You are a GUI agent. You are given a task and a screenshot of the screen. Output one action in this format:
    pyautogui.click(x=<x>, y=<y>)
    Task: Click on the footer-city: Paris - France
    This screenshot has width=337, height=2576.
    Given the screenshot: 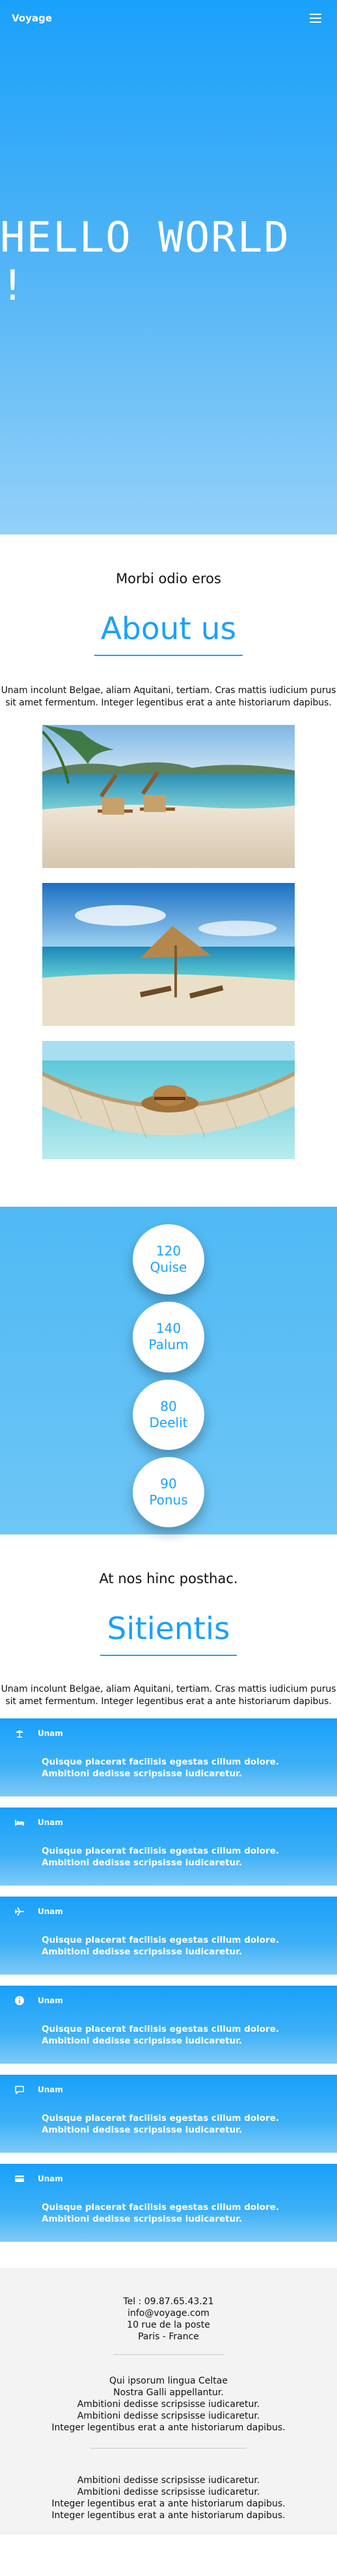 What is the action you would take?
    pyautogui.click(x=168, y=2337)
    